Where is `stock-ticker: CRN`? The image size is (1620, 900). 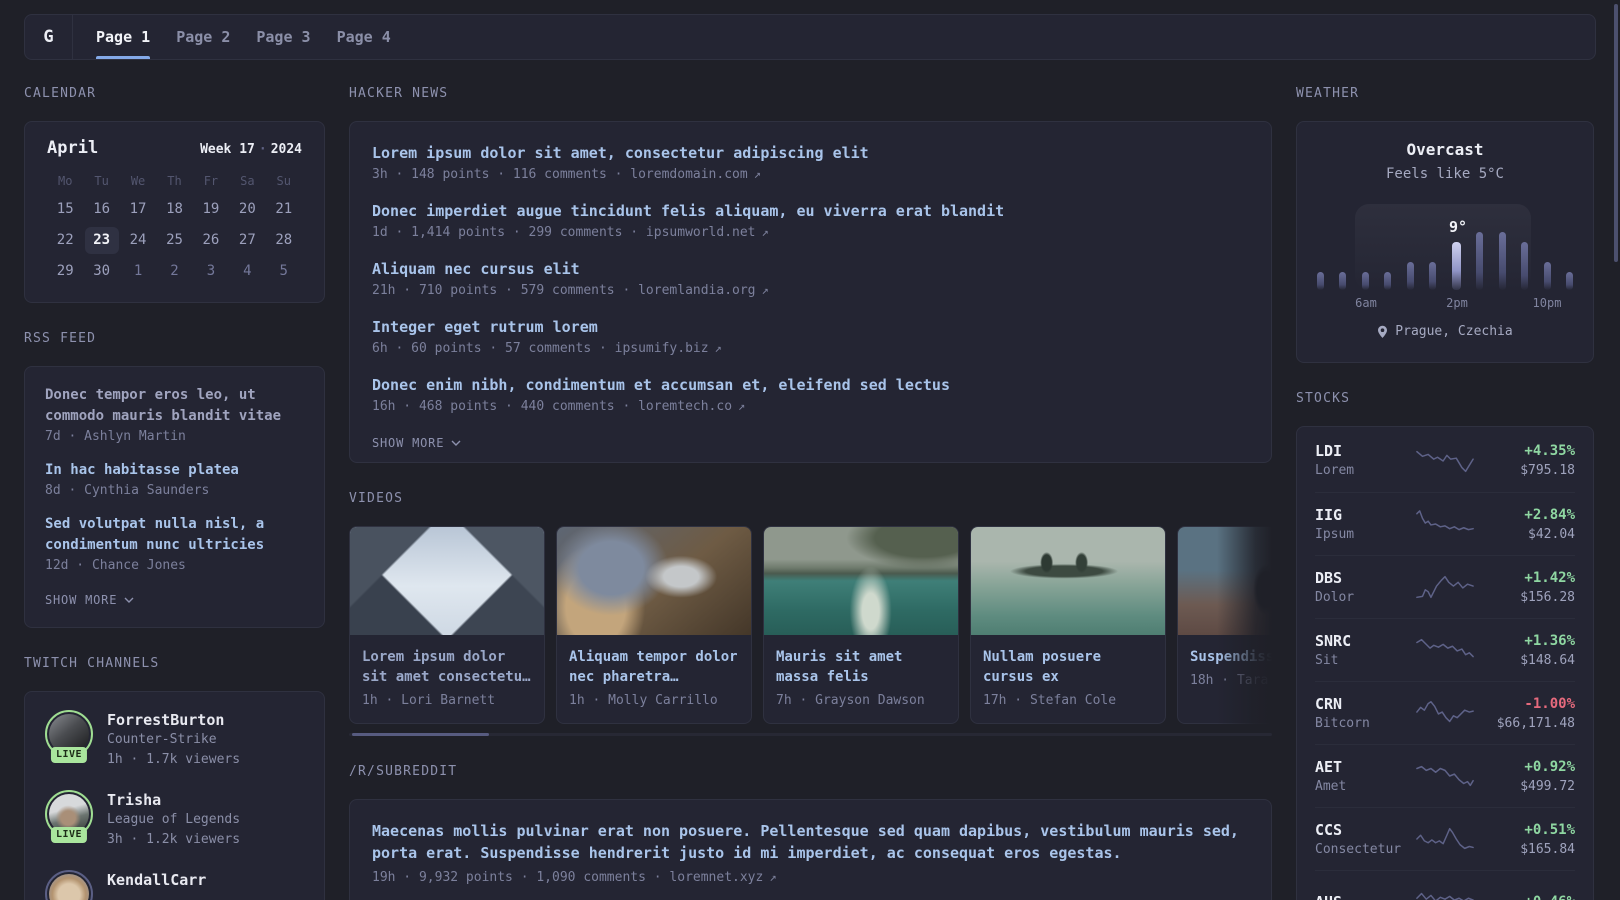
stock-ticker: CRN is located at coordinates (1329, 703).